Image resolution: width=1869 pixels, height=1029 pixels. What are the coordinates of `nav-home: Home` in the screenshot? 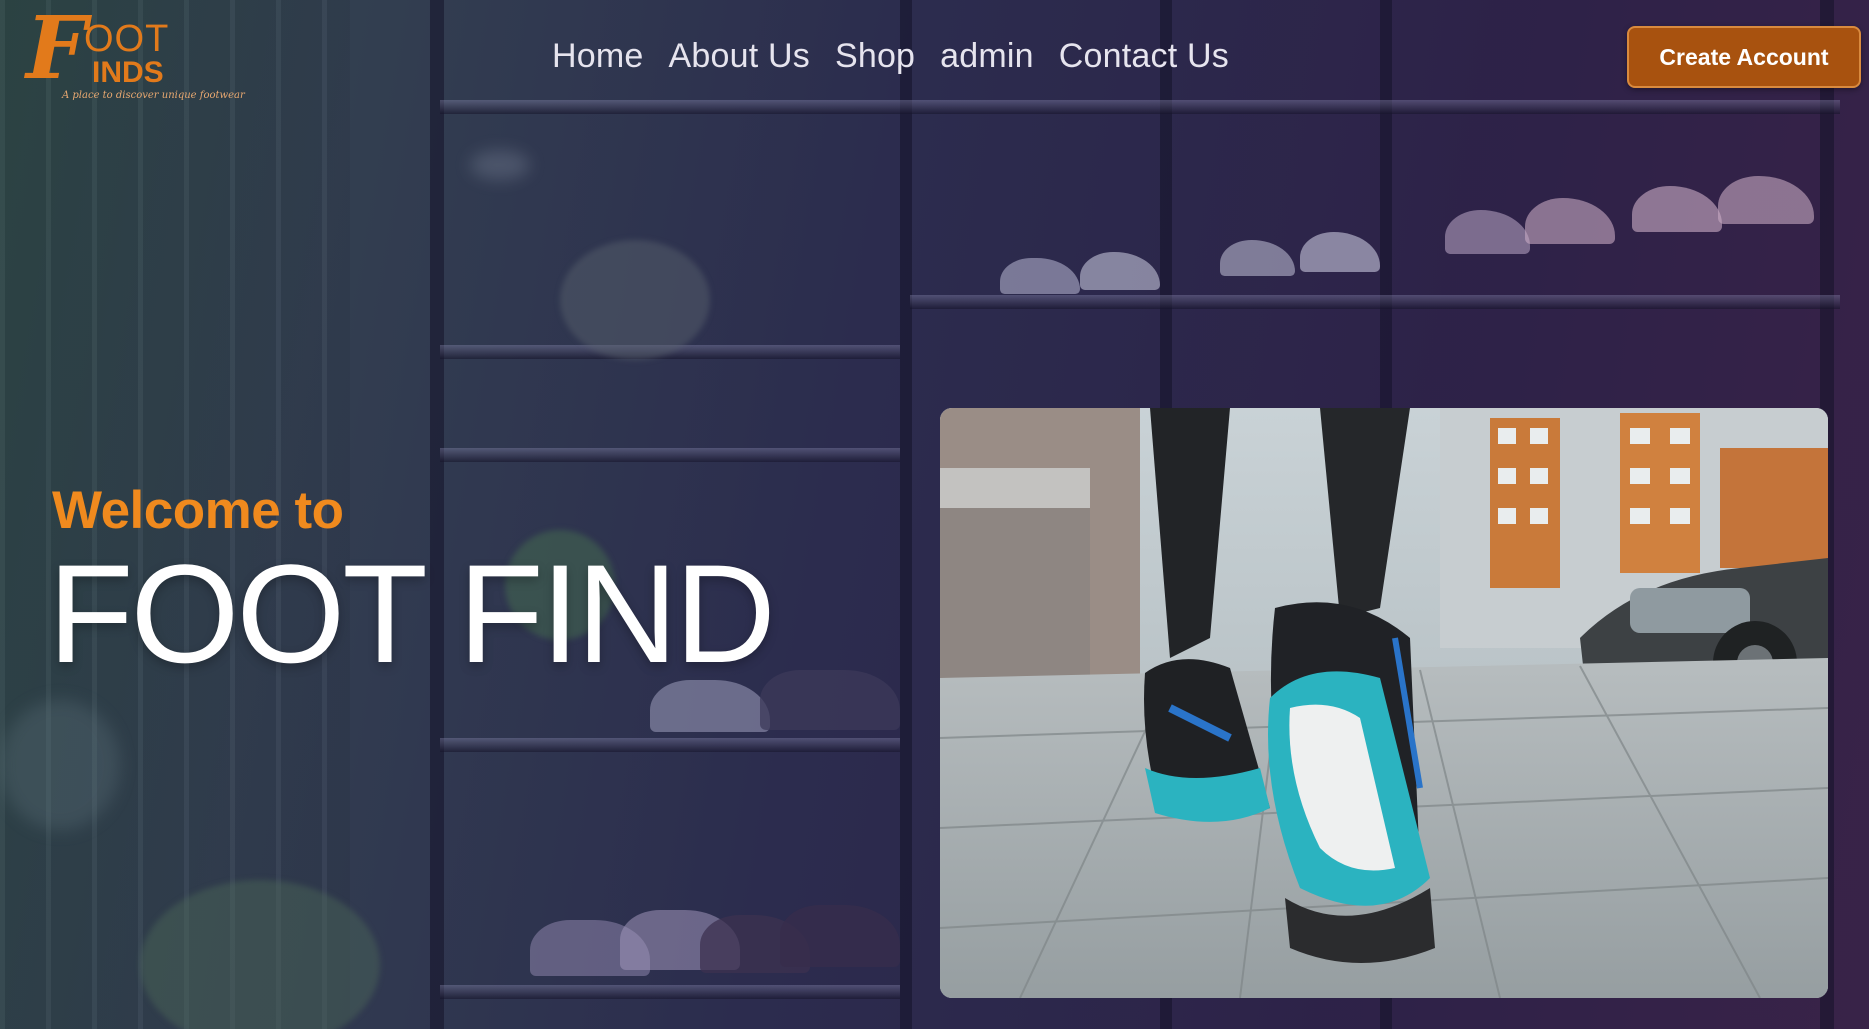 It's located at (598, 56).